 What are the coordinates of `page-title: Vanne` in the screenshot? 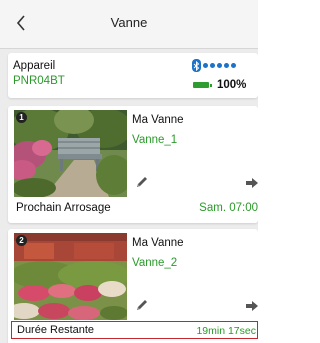 It's located at (129, 22).